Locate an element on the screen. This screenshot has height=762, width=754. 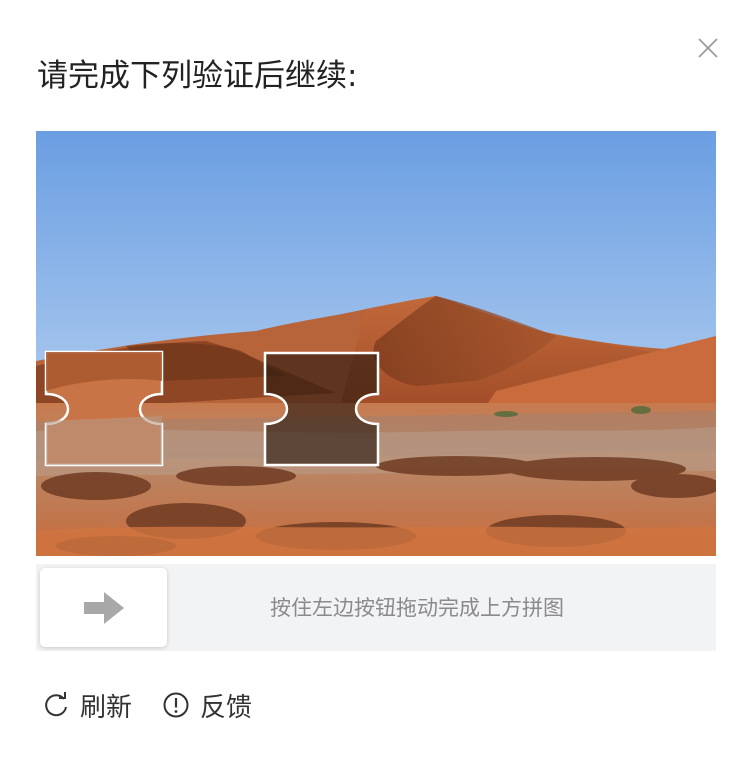
arrow-right-icon is located at coordinates (104, 608).